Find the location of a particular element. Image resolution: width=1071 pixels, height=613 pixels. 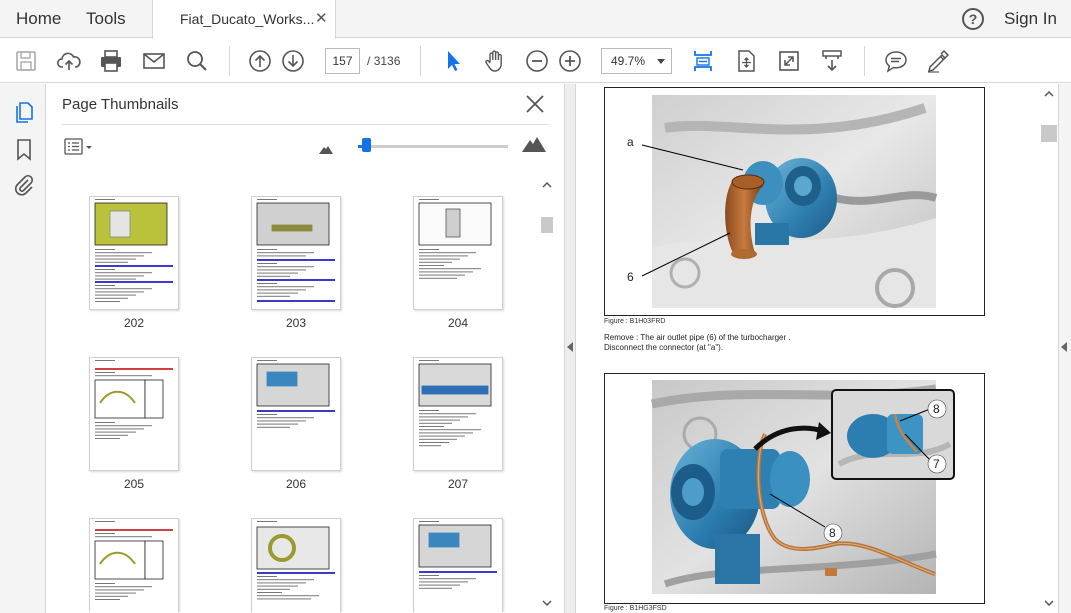

reduce-thumbnail-icon is located at coordinates (326, 150).